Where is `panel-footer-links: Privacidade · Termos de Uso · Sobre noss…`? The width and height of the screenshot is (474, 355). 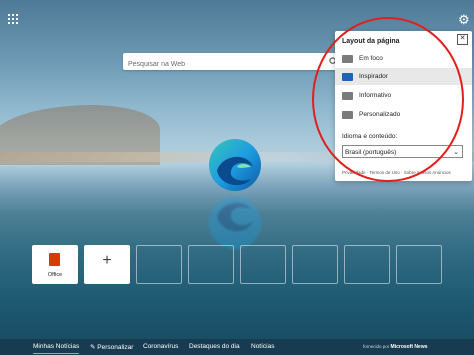 panel-footer-links: Privacidade · Termos de Uso · Sobre noss… is located at coordinates (396, 172).